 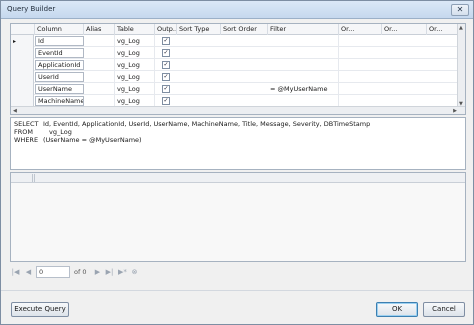 I want to click on grid-row: UserId vg_Log ✓, so click(x=238, y=77).